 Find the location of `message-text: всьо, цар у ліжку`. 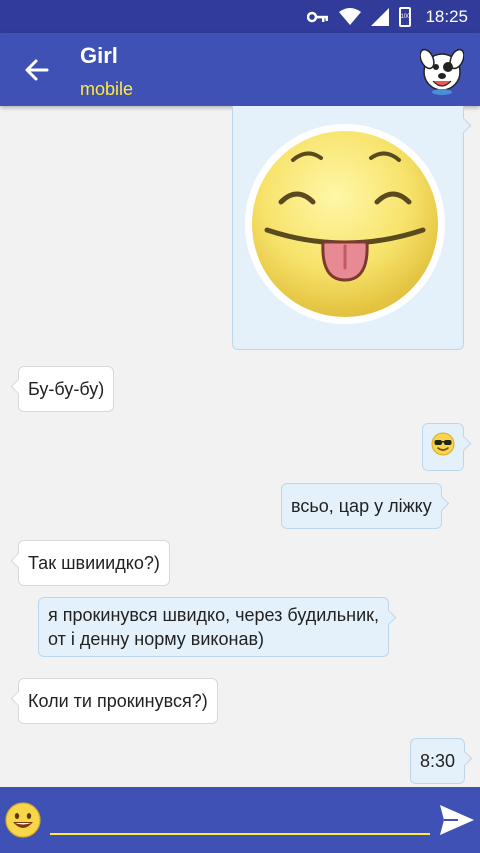

message-text: всьо, цар у ліжку is located at coordinates (361, 506).